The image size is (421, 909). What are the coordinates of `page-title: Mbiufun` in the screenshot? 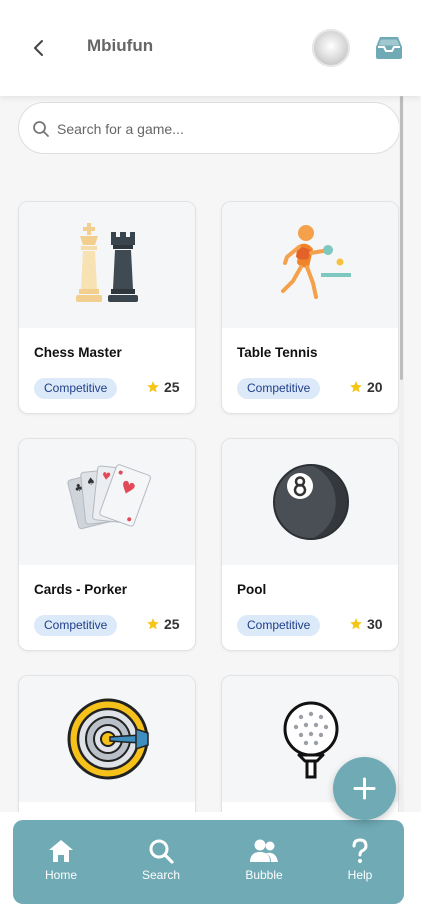 It's located at (120, 45).